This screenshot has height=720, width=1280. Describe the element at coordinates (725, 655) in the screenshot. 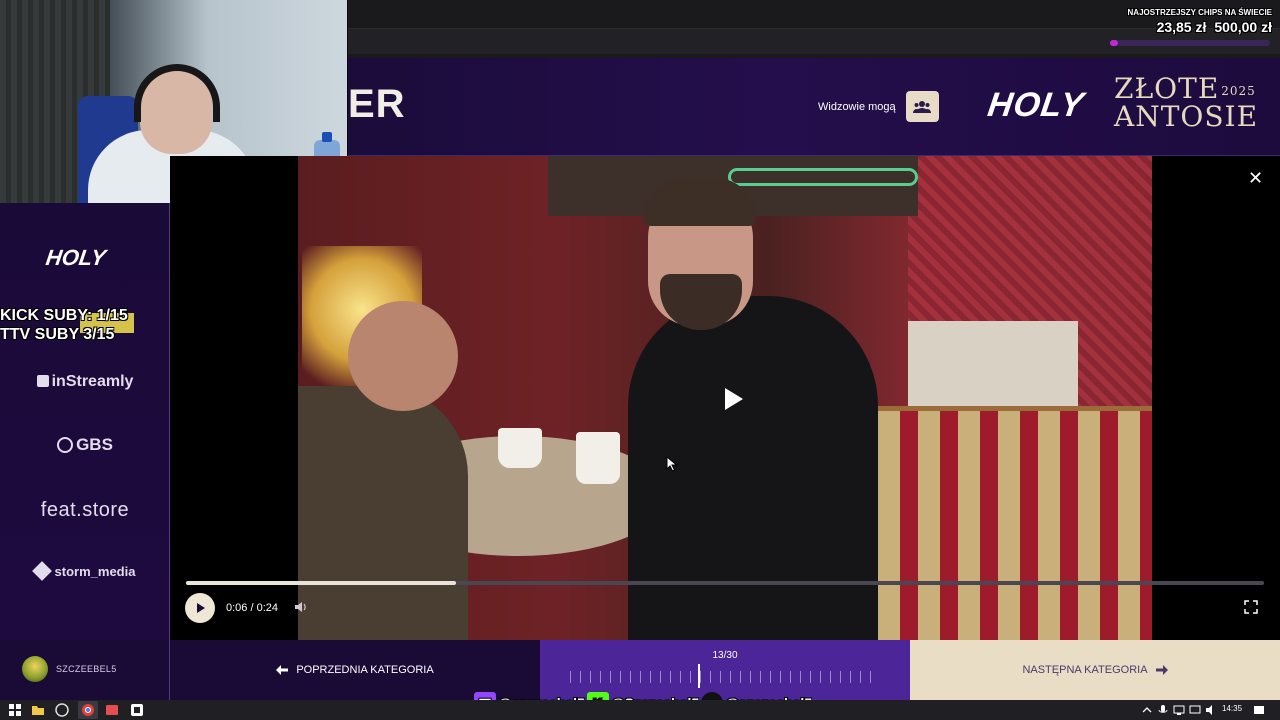

I see `category-counter-text: 13/30` at that location.